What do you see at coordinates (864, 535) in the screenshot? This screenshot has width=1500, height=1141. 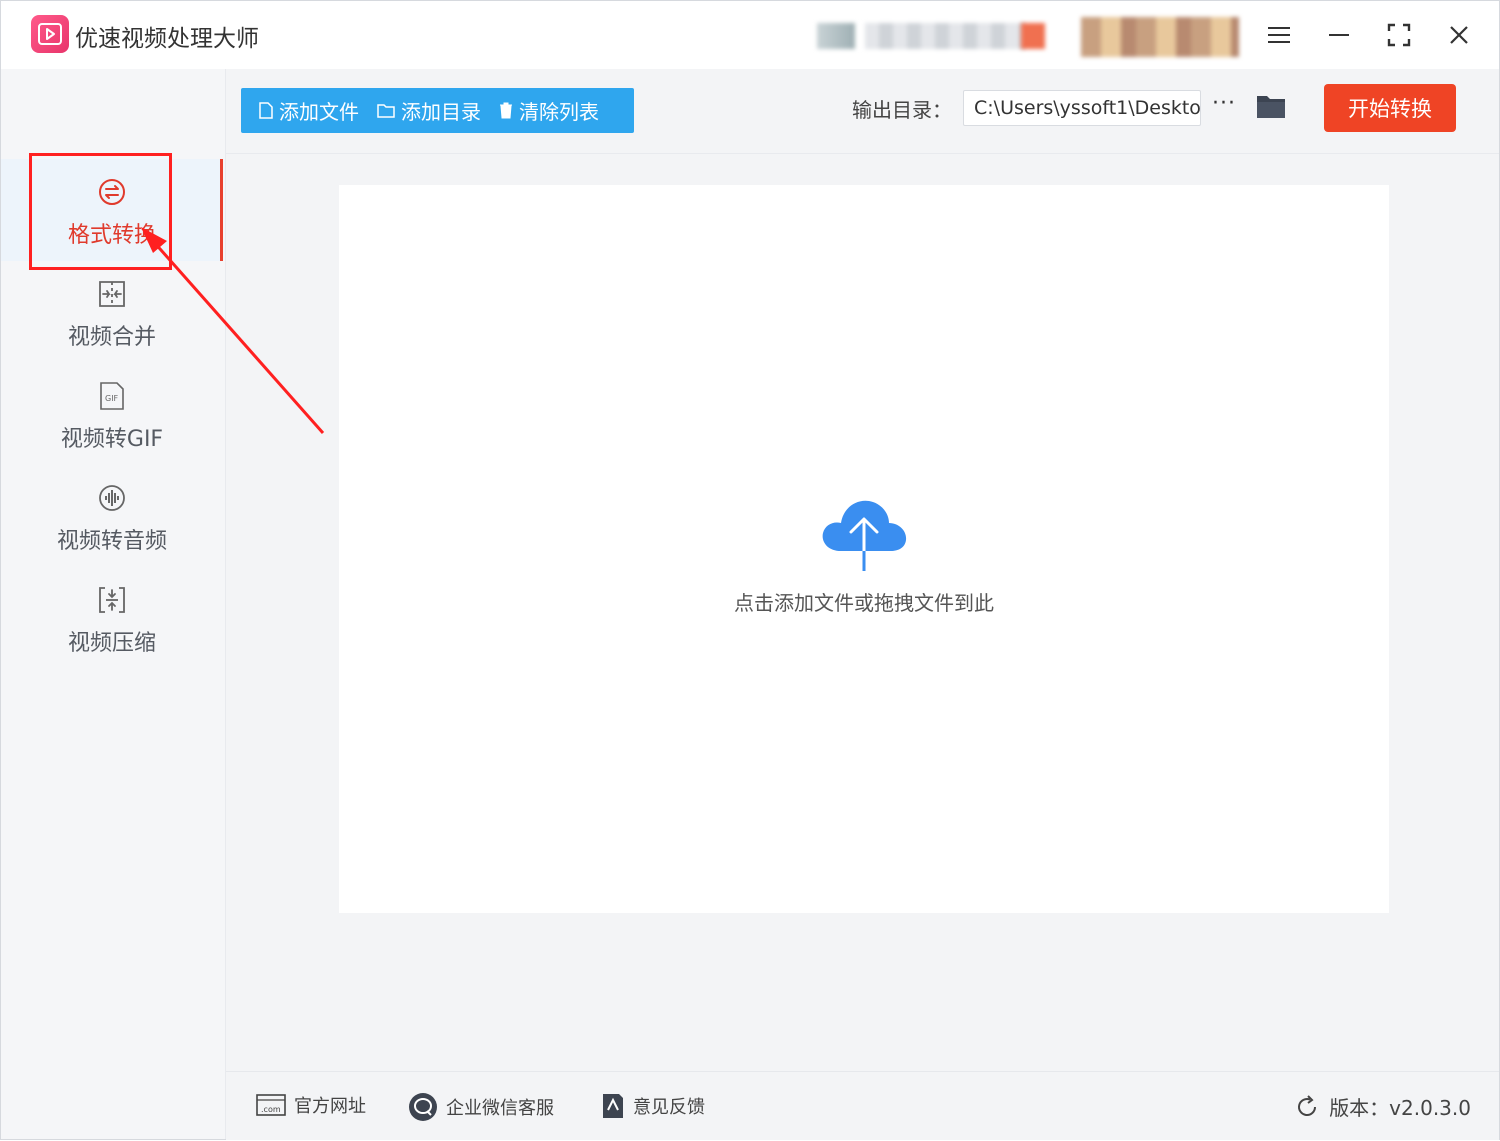 I see `cloud-upload-icon` at bounding box center [864, 535].